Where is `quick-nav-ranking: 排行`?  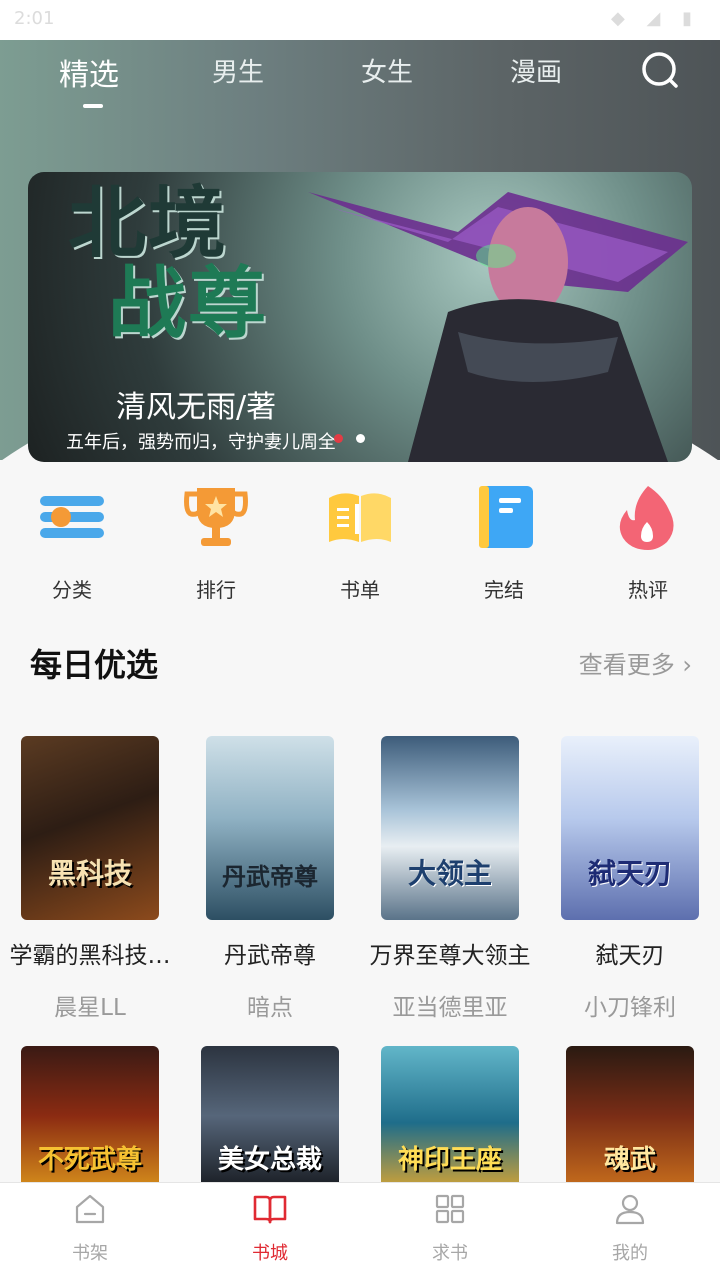 quick-nav-ranking: 排行 is located at coordinates (216, 542).